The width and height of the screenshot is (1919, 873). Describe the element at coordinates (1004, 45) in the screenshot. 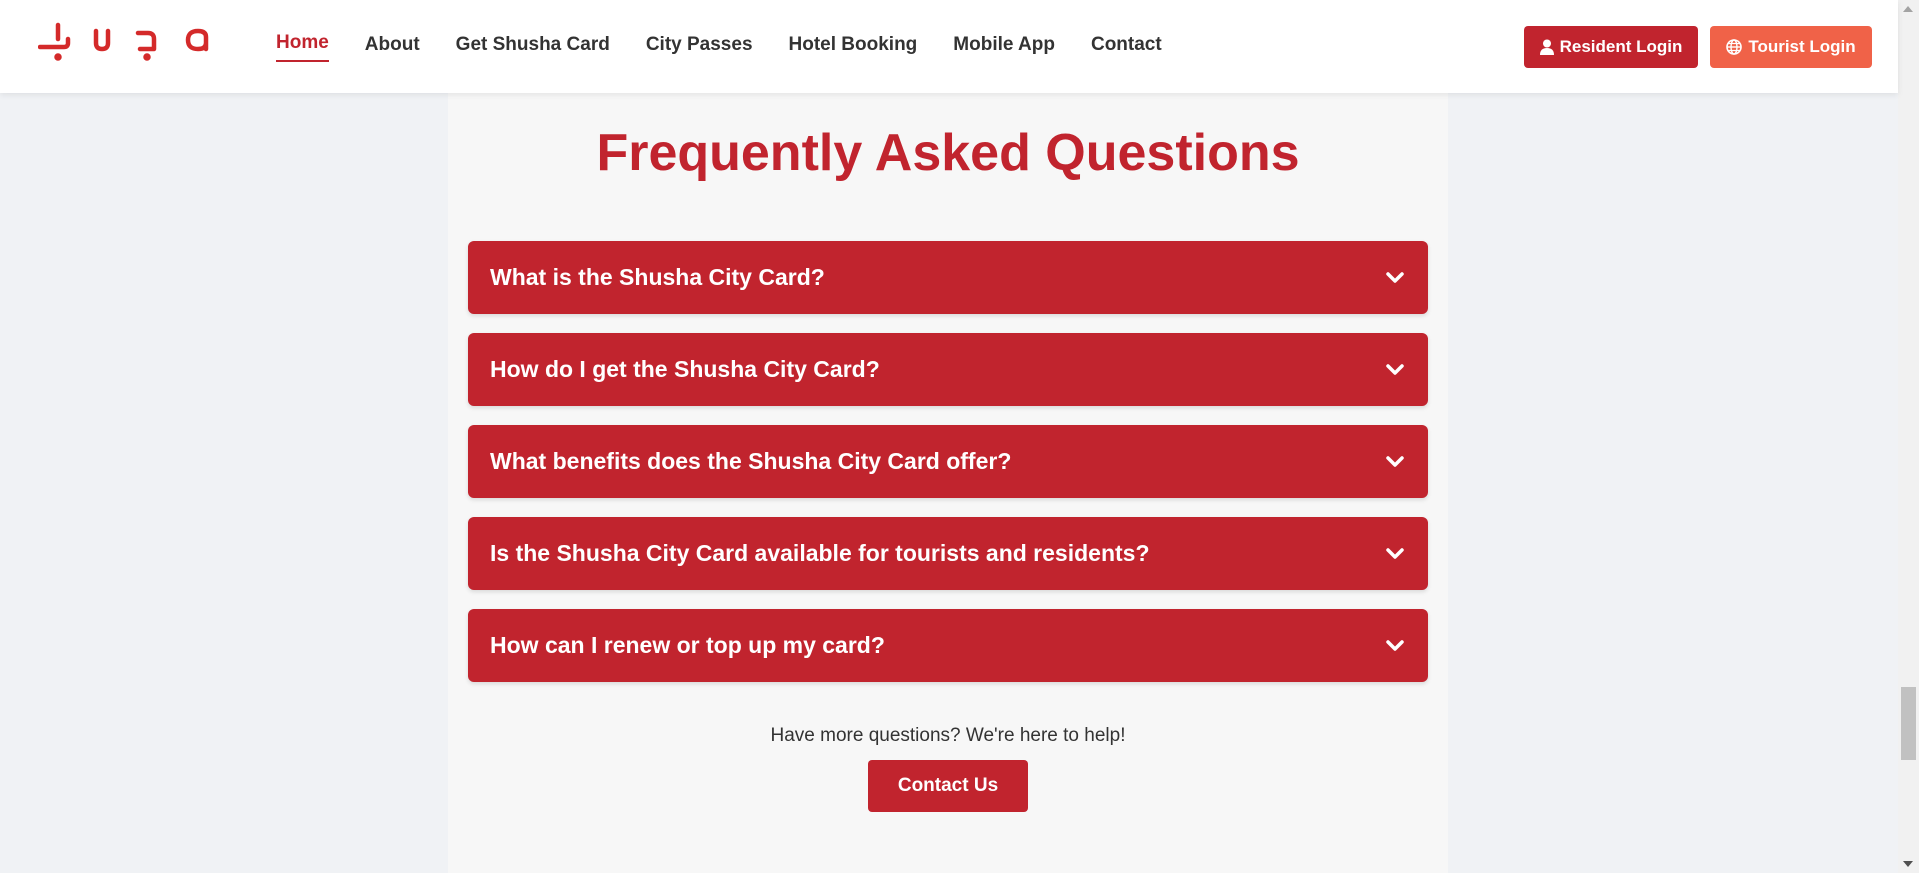

I see `nav-mobile-app: Mobile App` at that location.